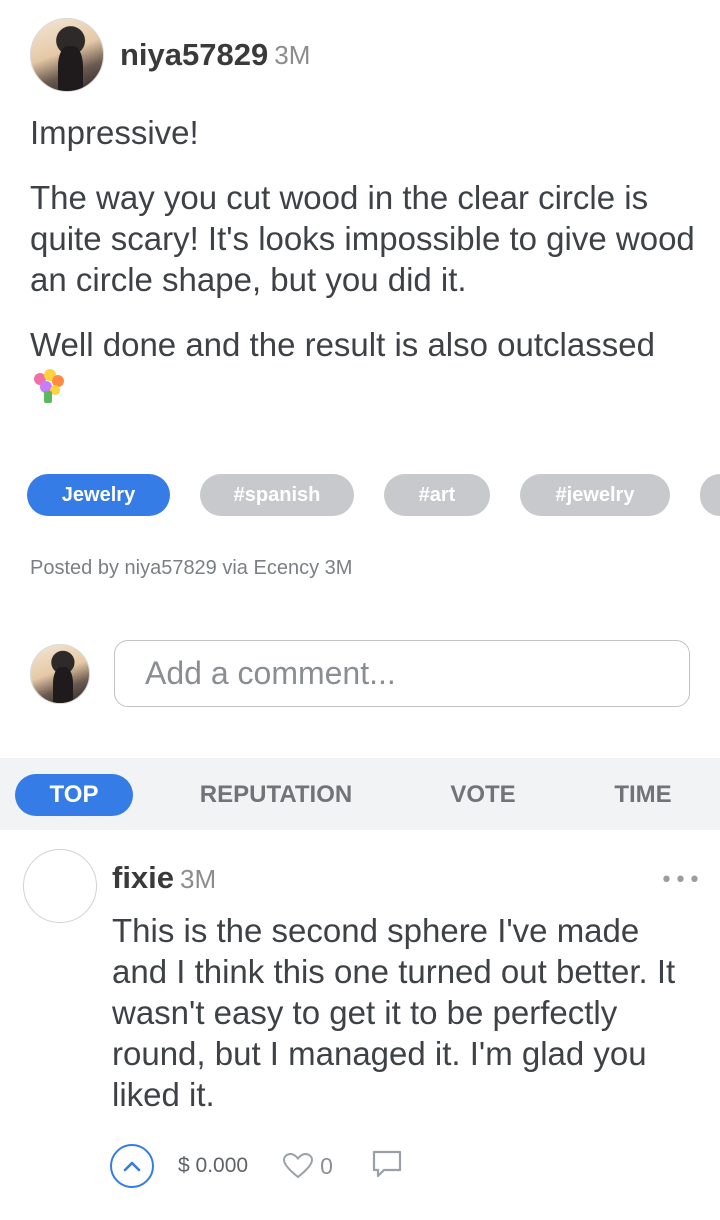 Image resolution: width=720 pixels, height=1220 pixels. I want to click on reply-icon, so click(387, 1166).